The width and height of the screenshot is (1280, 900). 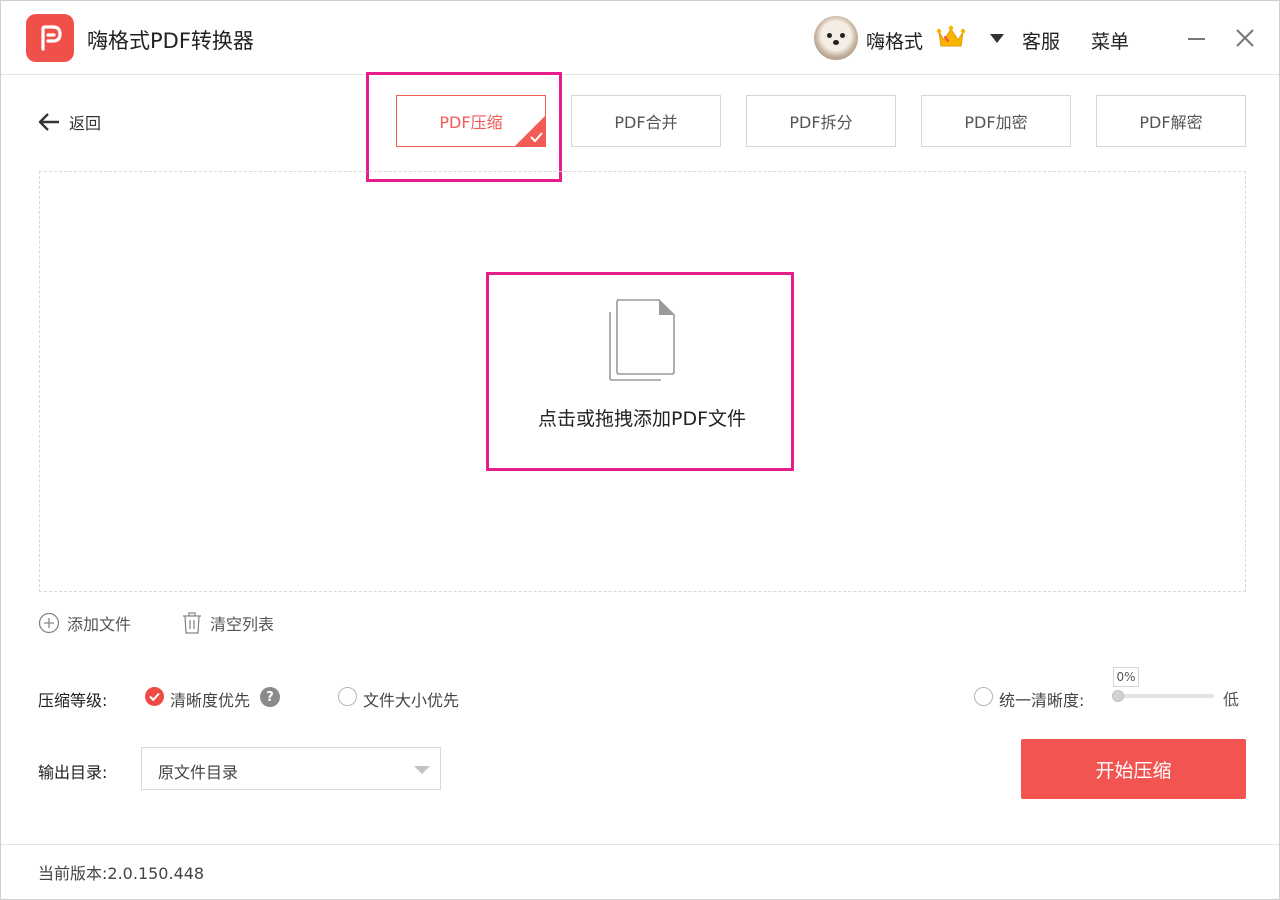 I want to click on slider-low-label: 低, so click(x=1231, y=699).